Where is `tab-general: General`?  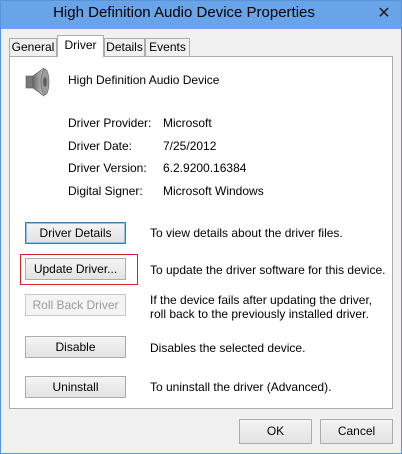 tab-general: General is located at coordinates (33, 47).